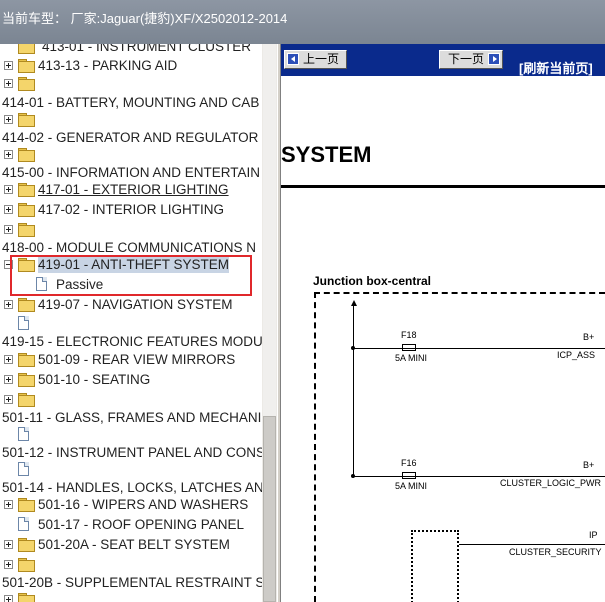  What do you see at coordinates (302, 22) in the screenshot?
I see `titlebar: 当前车型： 厂家:Jaguar(捷豹)XF/X2502012-2014` at bounding box center [302, 22].